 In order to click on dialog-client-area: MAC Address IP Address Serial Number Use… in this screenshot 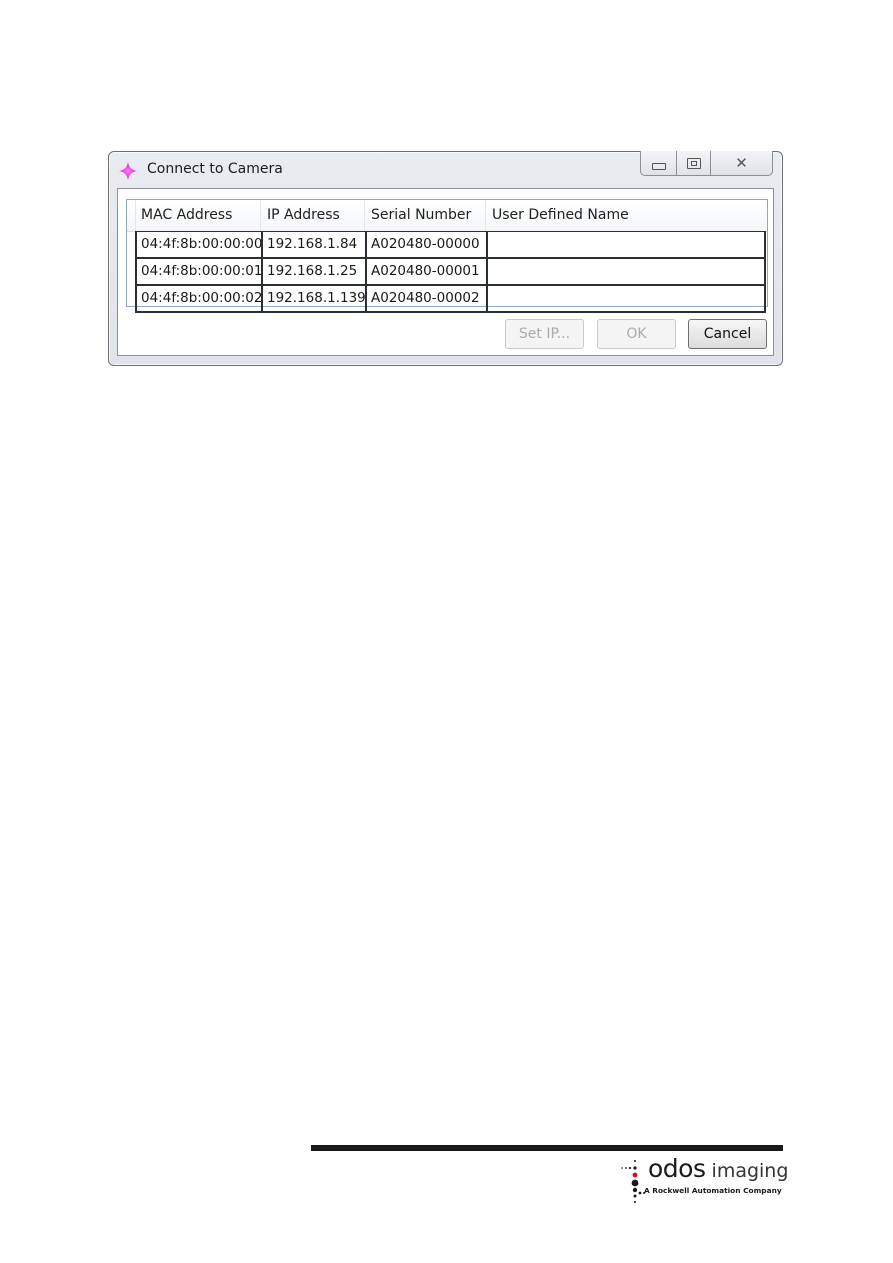, I will do `click(445, 272)`.